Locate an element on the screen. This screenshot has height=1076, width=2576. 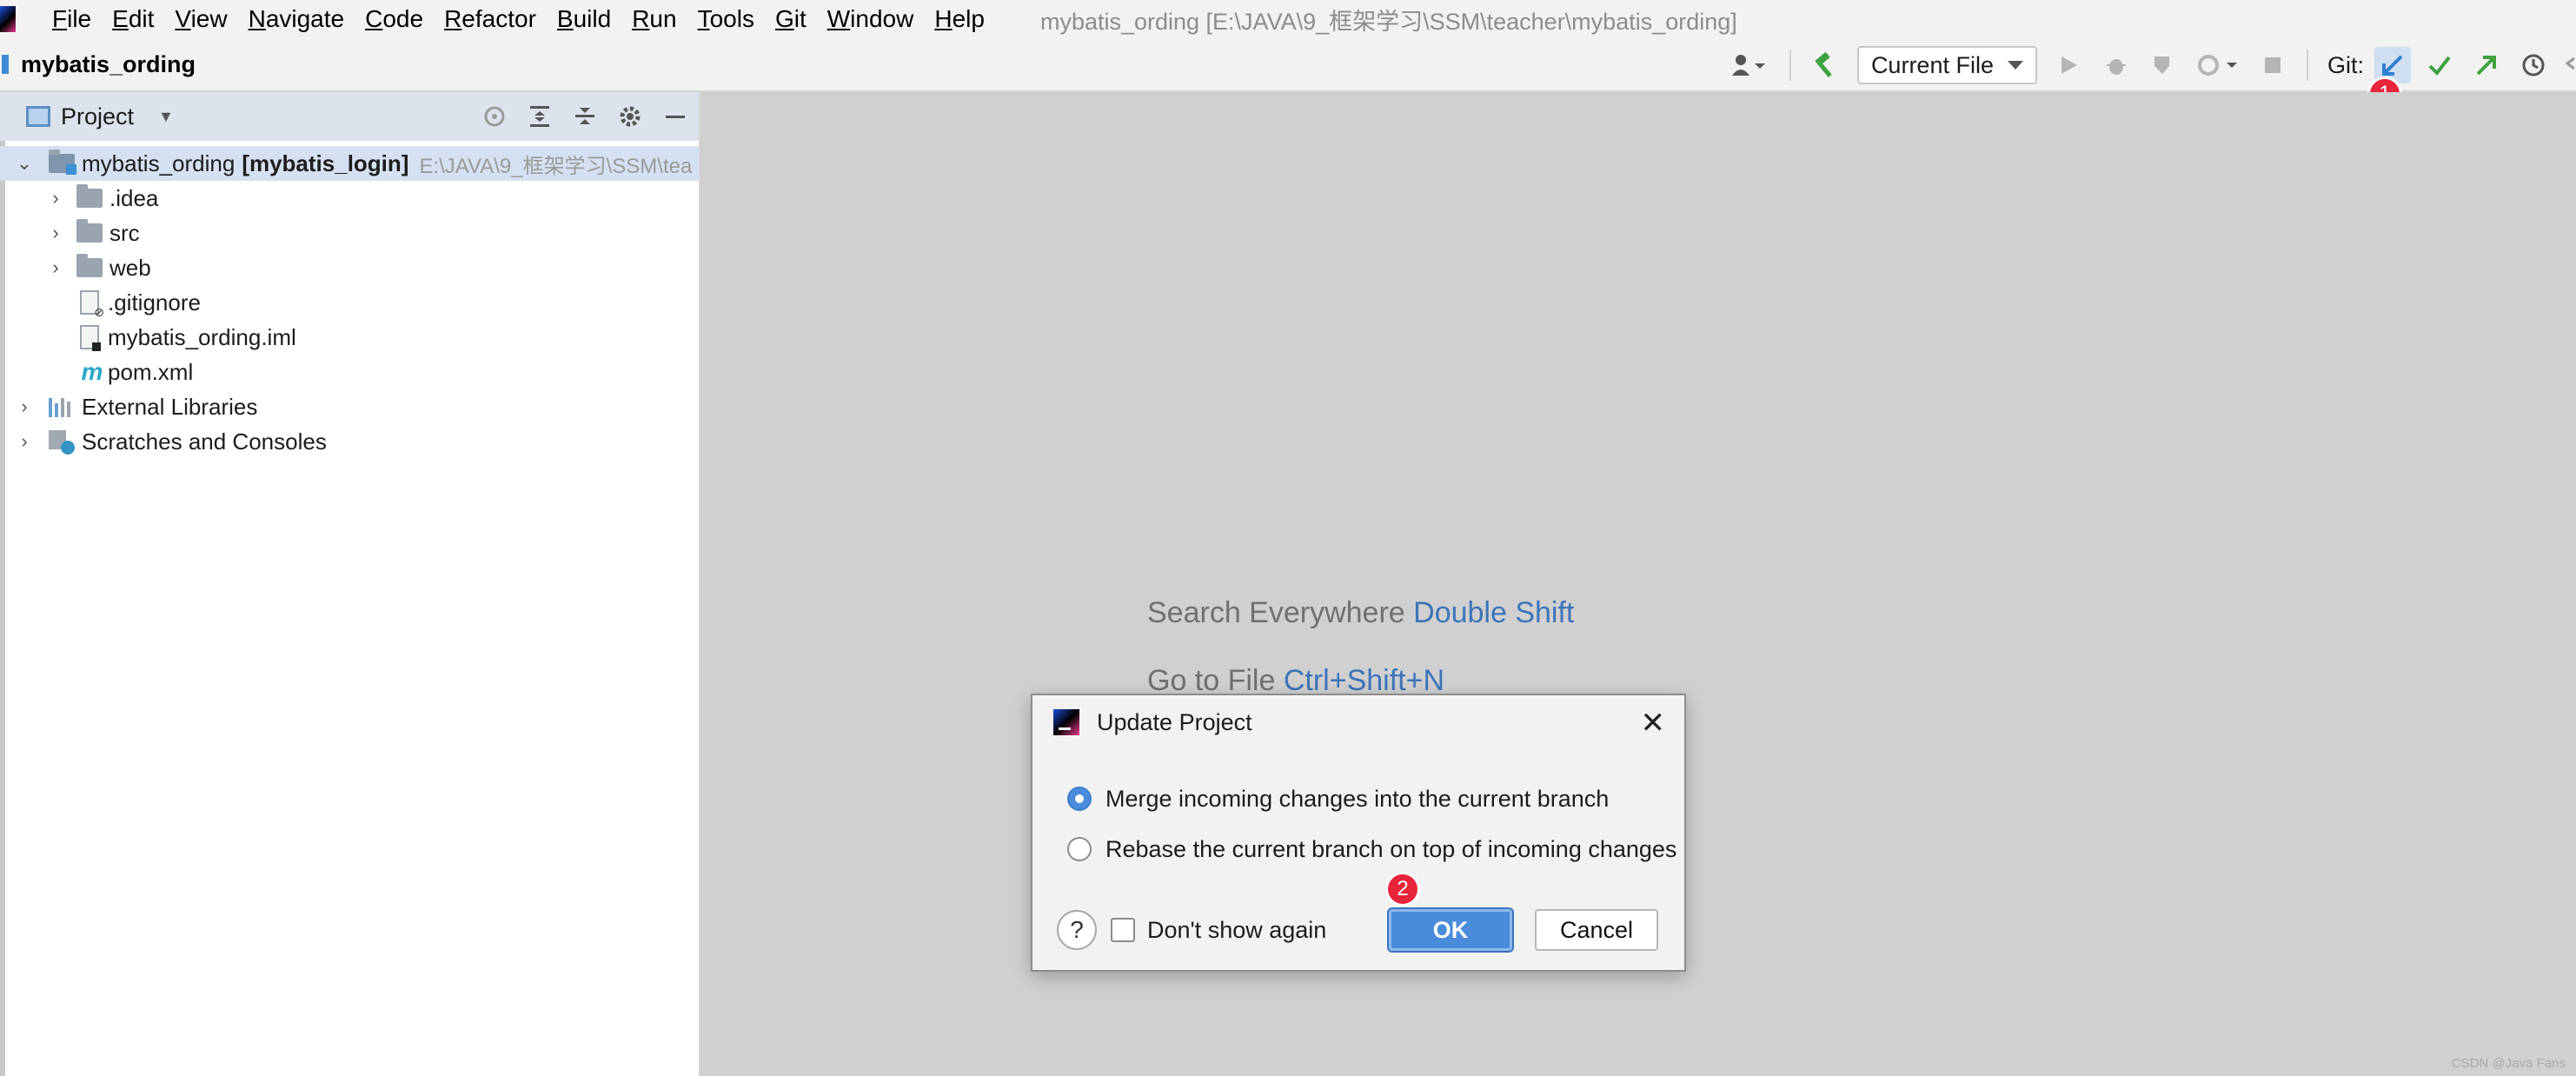
tree-item-gitignore: .gitignore is located at coordinates (349, 302).